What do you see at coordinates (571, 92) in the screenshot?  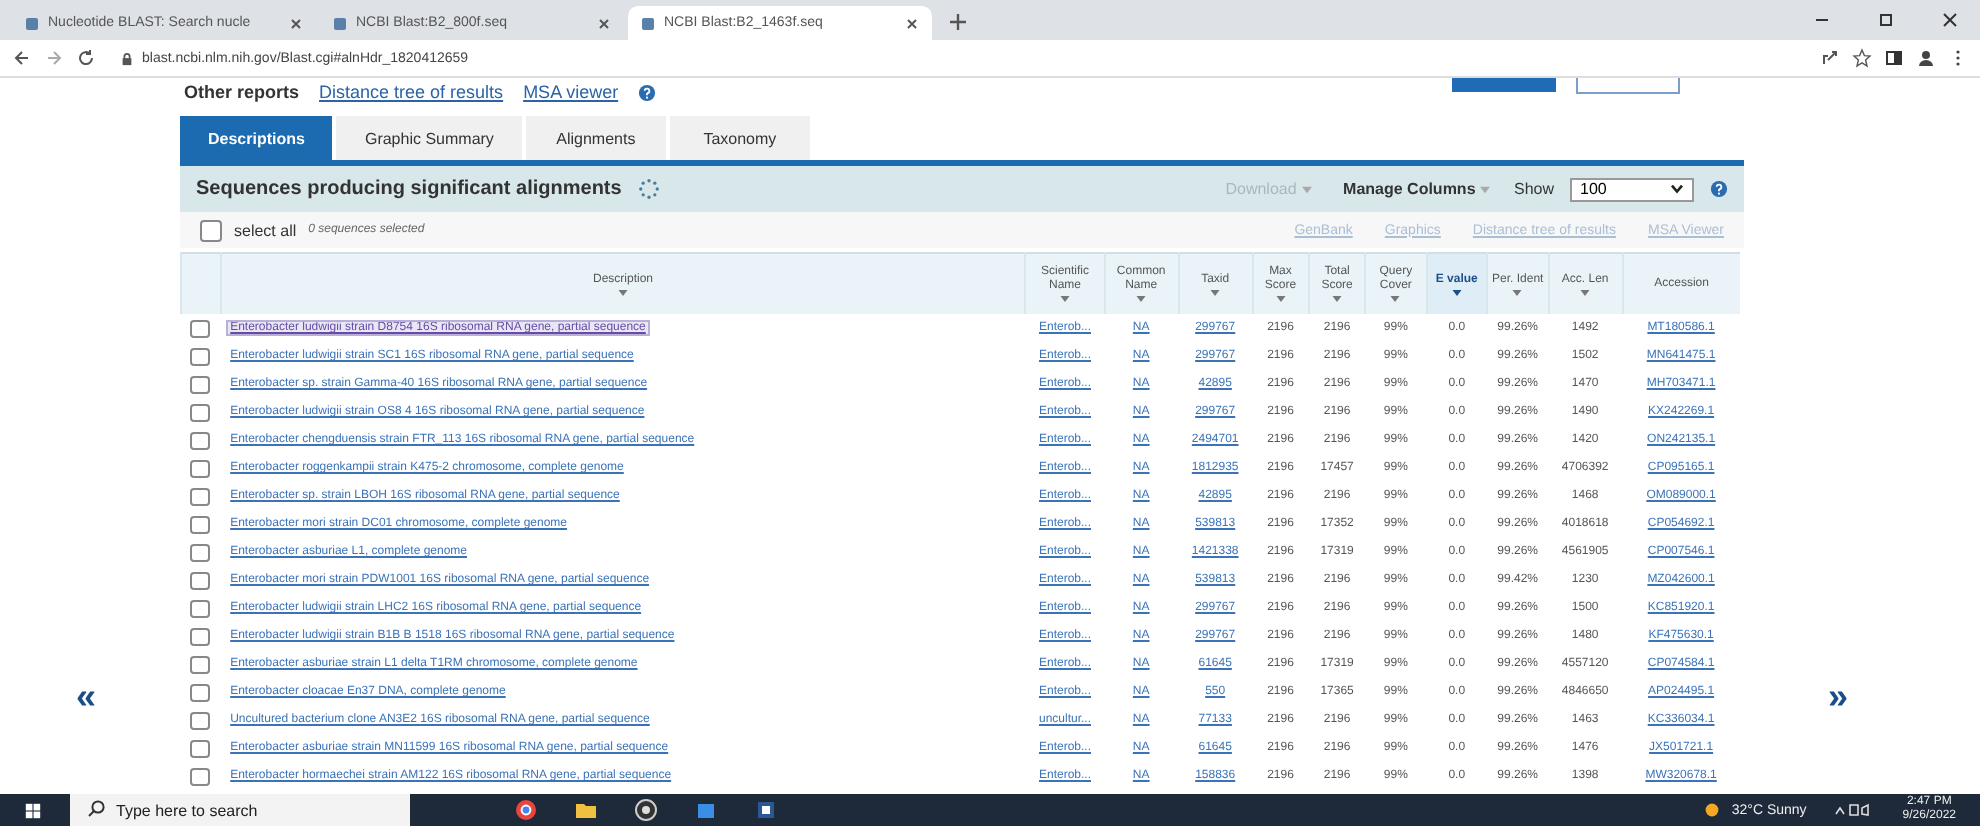 I see `report-link: MSA viewer` at bounding box center [571, 92].